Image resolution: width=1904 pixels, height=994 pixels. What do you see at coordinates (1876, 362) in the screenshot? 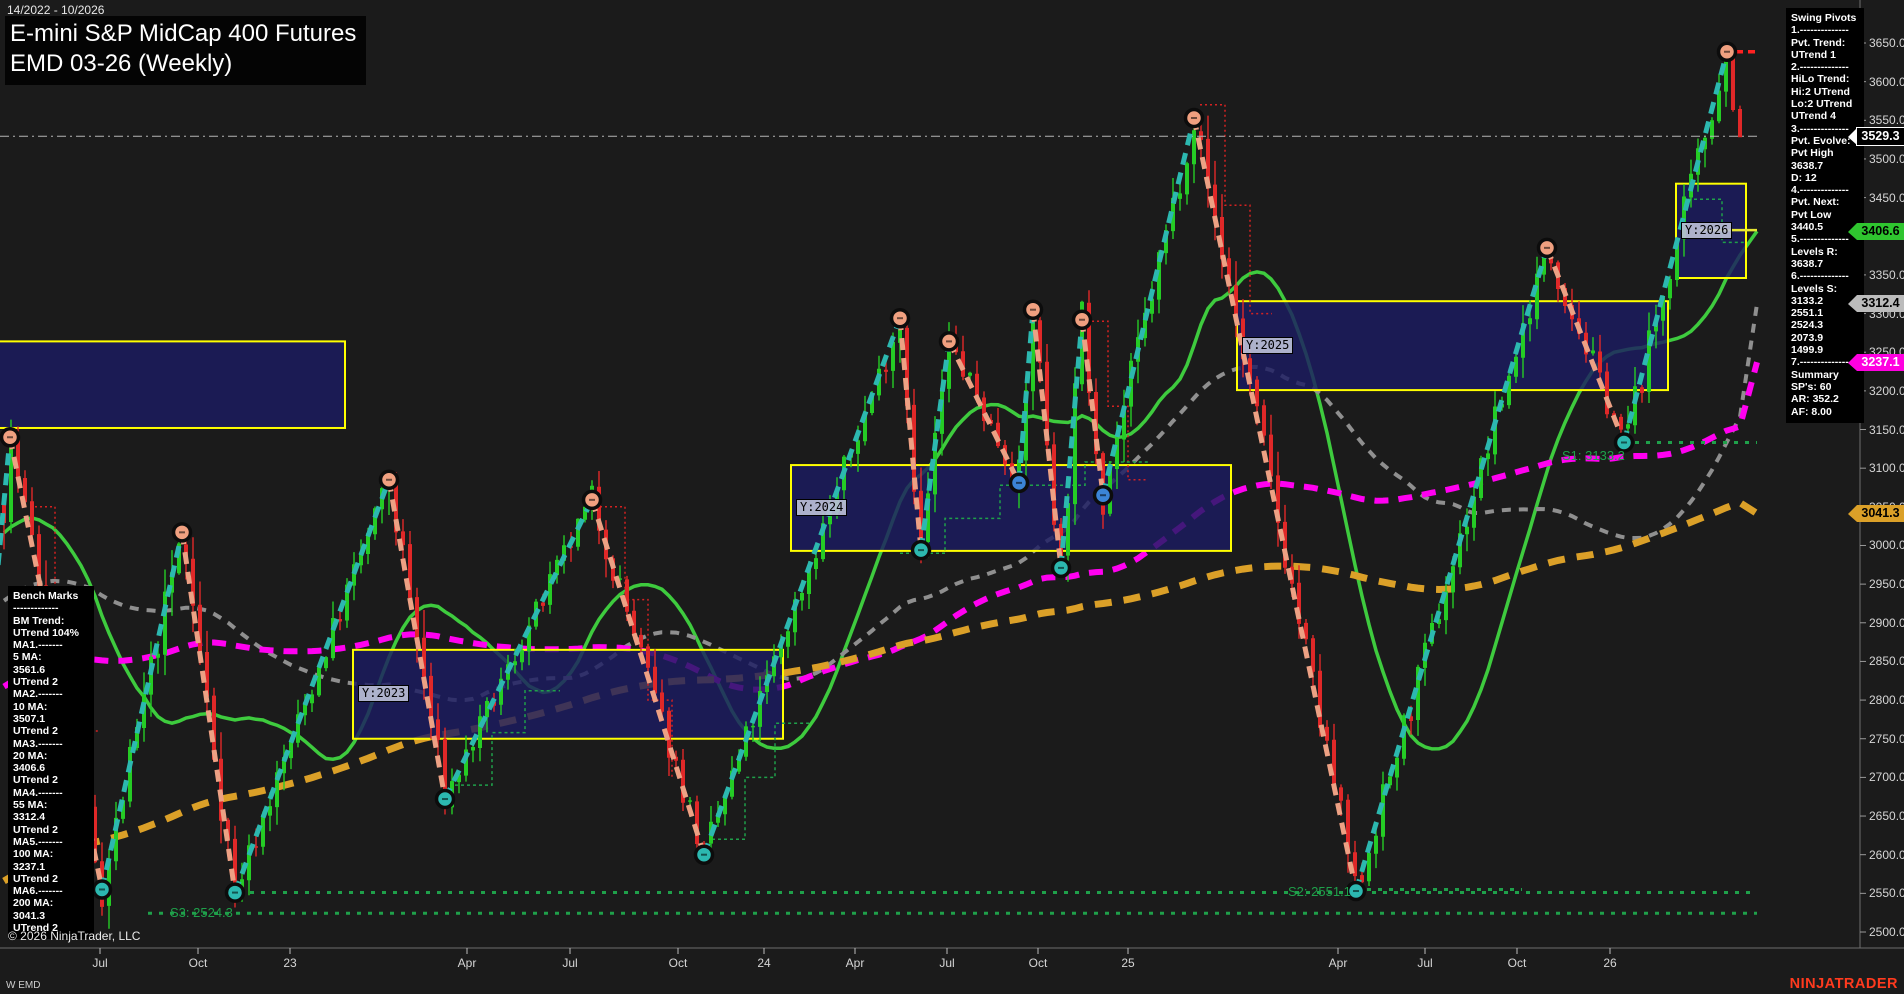
I see `price-marker-3237.1: 3237.1` at bounding box center [1876, 362].